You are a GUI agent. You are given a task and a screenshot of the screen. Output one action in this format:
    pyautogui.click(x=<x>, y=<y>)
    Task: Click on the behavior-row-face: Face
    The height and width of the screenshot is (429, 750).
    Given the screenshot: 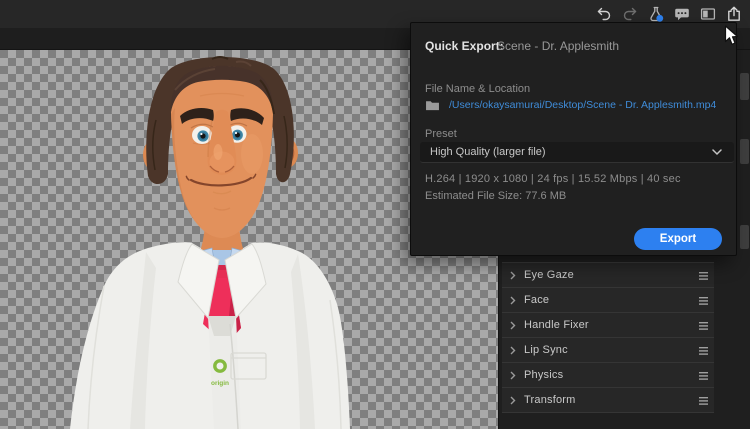 What is the action you would take?
    pyautogui.click(x=608, y=300)
    